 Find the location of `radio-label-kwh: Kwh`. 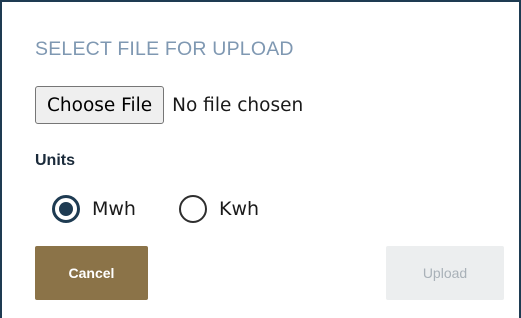

radio-label-kwh: Kwh is located at coordinates (239, 209).